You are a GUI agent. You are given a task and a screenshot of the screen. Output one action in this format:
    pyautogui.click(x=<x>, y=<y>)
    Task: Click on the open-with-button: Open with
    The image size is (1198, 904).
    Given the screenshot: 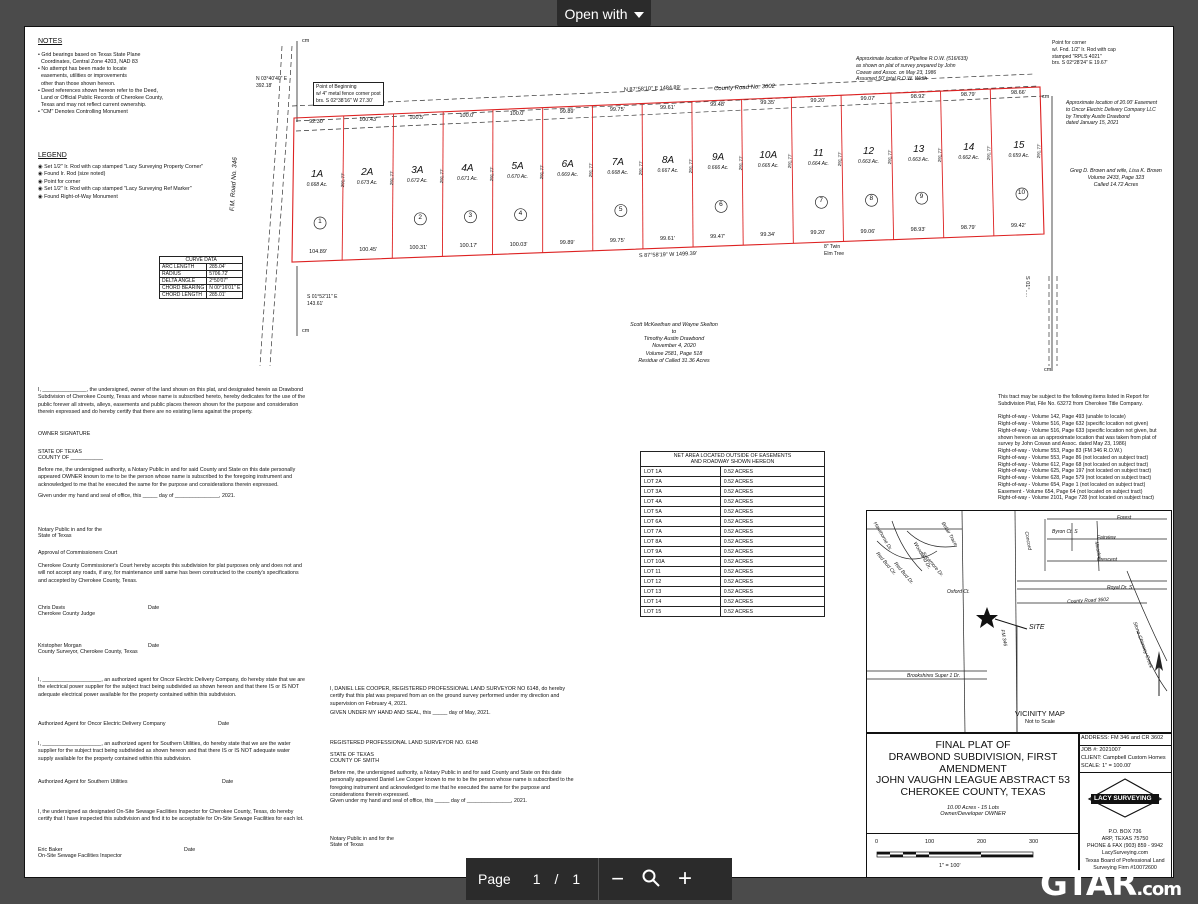 What is the action you would take?
    pyautogui.click(x=604, y=13)
    